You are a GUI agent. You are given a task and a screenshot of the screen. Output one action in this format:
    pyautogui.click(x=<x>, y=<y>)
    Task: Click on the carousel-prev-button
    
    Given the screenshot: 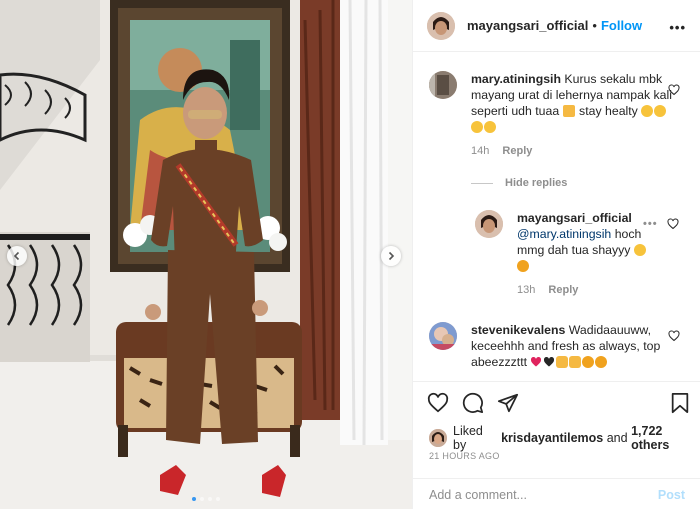 What is the action you would take?
    pyautogui.click(x=17, y=256)
    